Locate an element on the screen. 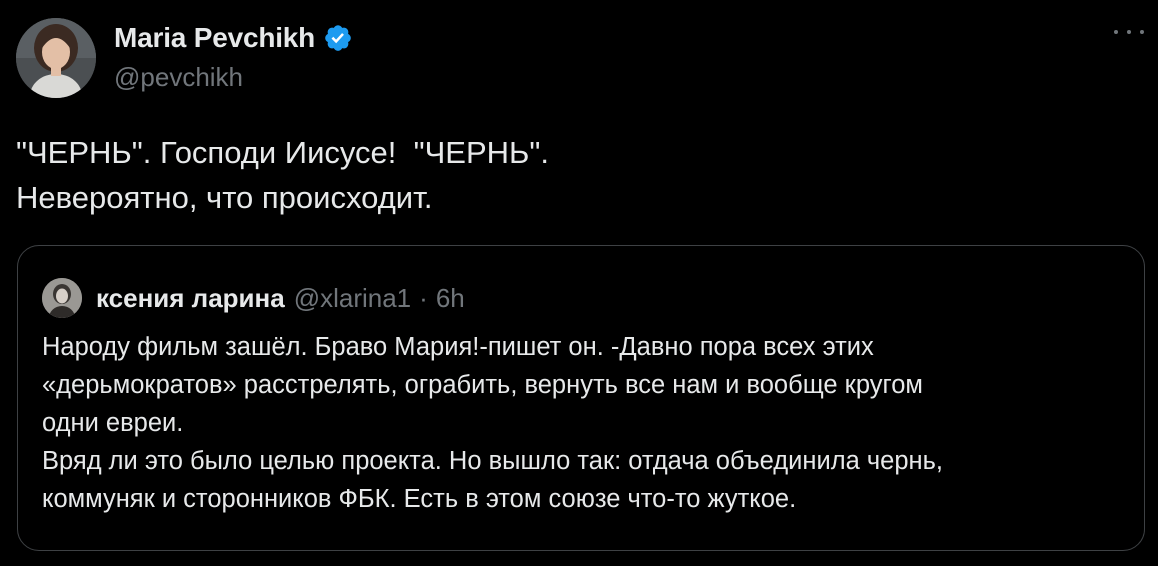 This screenshot has height=566, width=1158. author-avatar-image is located at coordinates (56, 58).